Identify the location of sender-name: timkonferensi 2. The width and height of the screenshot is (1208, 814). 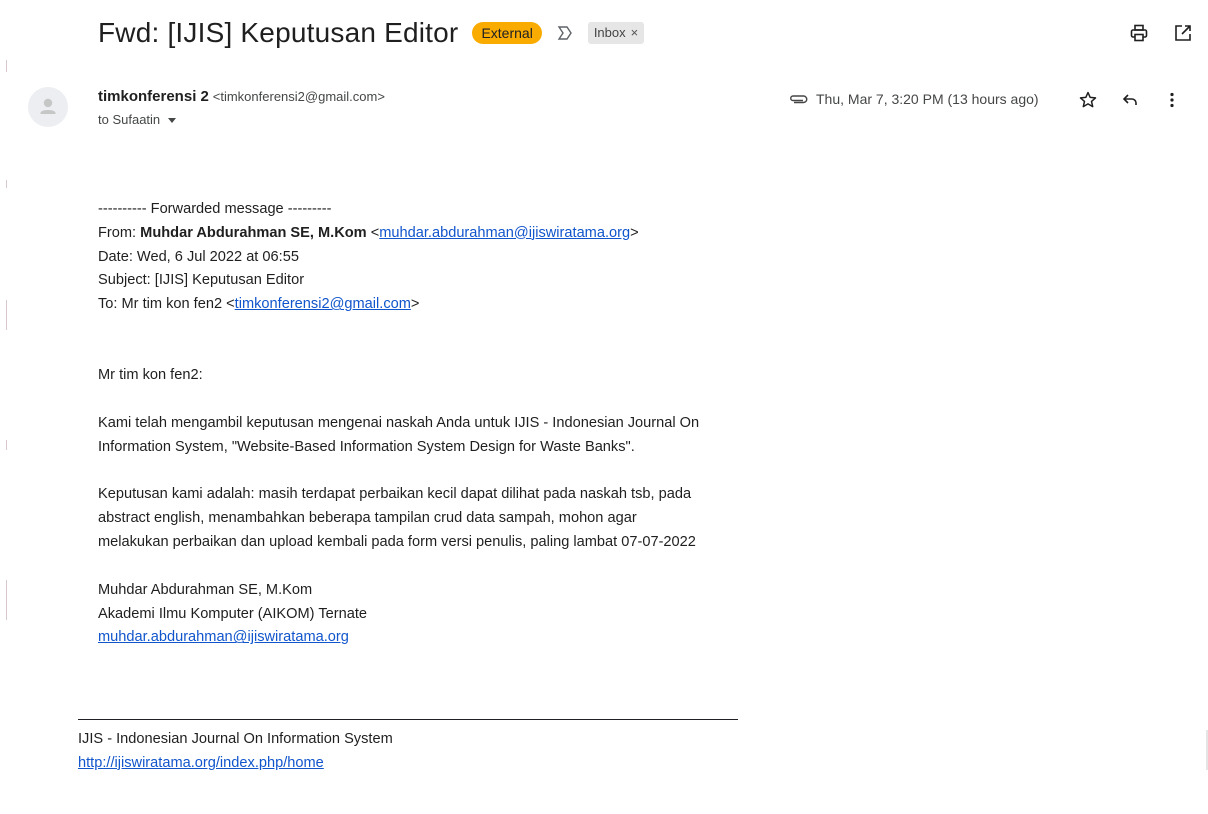
(153, 96).